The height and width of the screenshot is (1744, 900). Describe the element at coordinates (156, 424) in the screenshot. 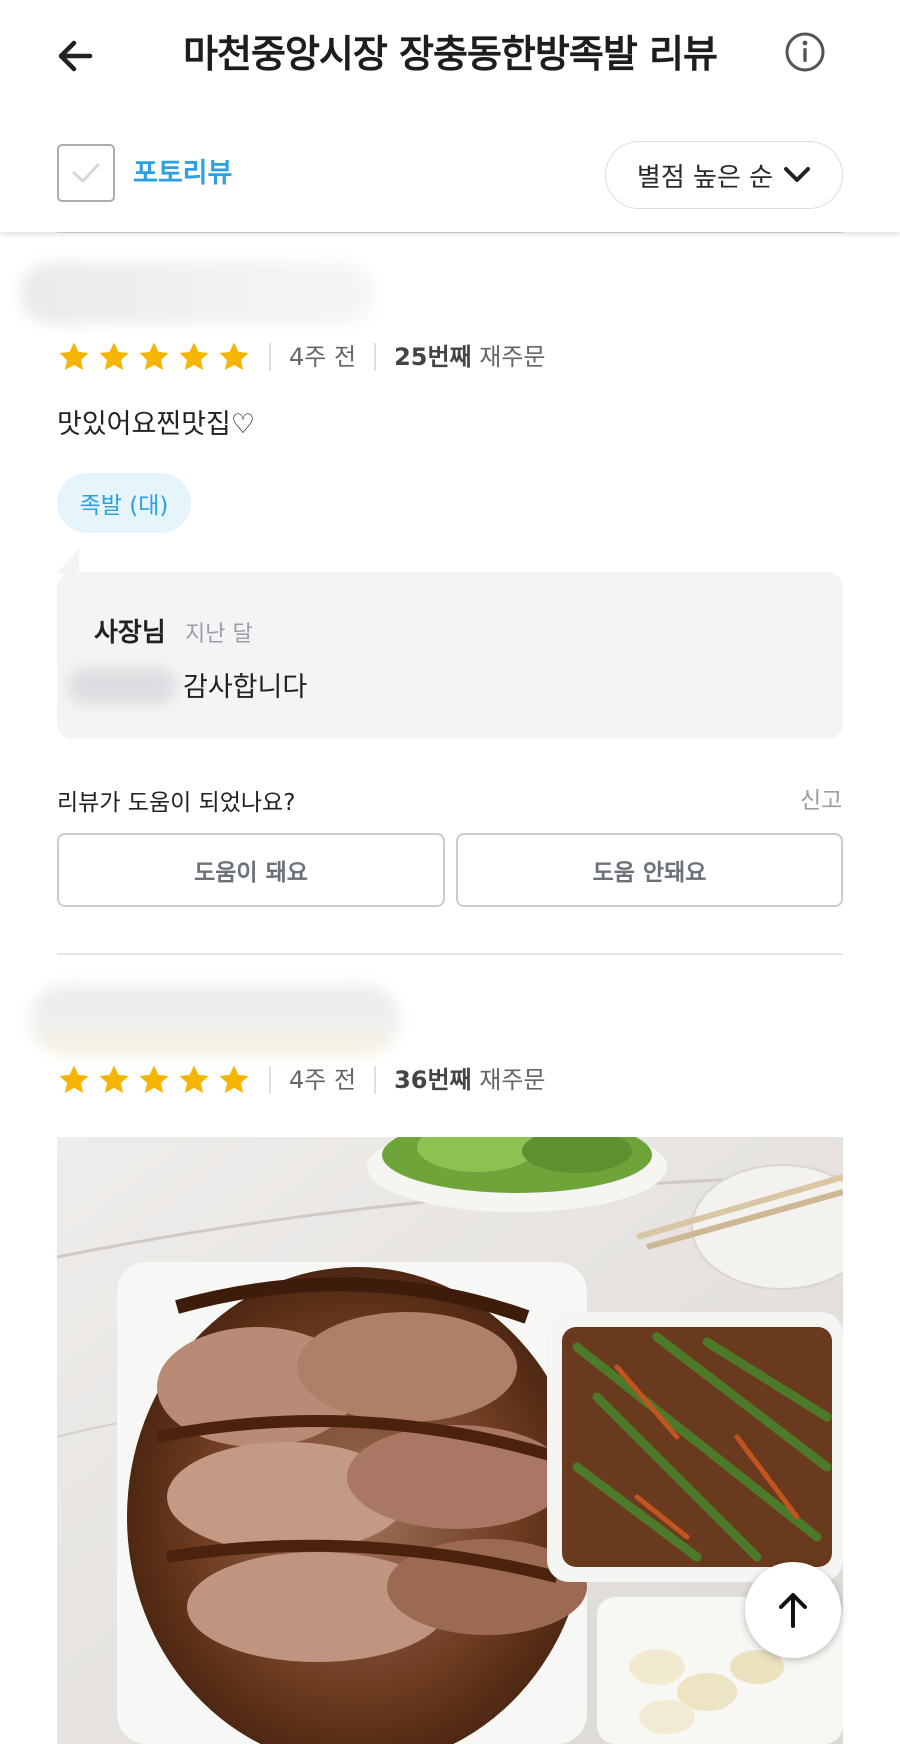

I see `review-text: 맛있어요찐맛집♡` at that location.